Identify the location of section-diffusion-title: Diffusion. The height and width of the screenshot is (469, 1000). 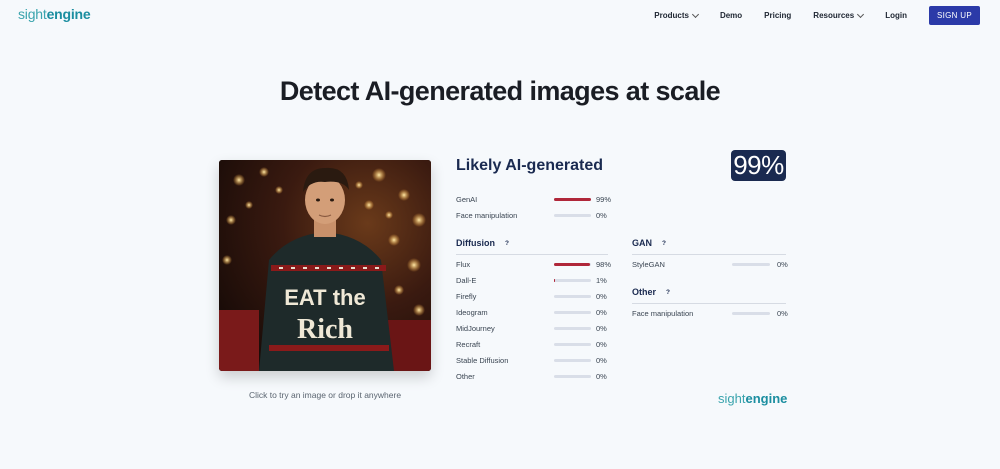
(475, 243).